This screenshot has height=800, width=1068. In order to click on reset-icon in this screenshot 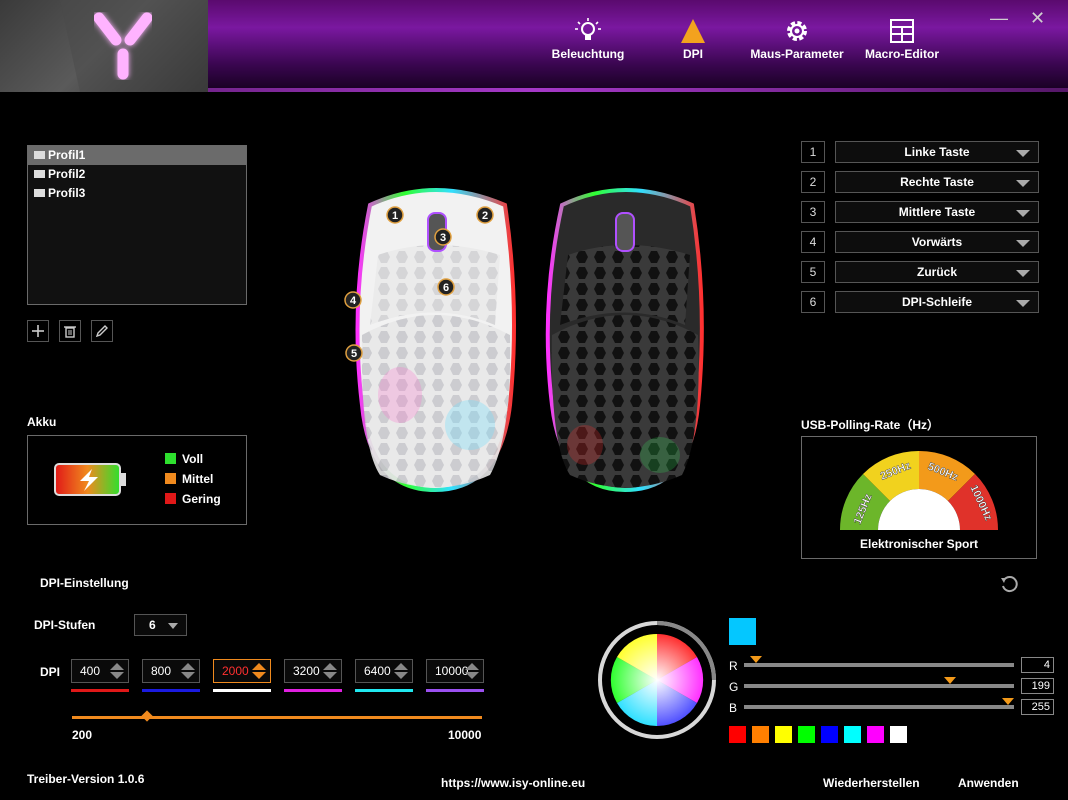, I will do `click(1009, 585)`.